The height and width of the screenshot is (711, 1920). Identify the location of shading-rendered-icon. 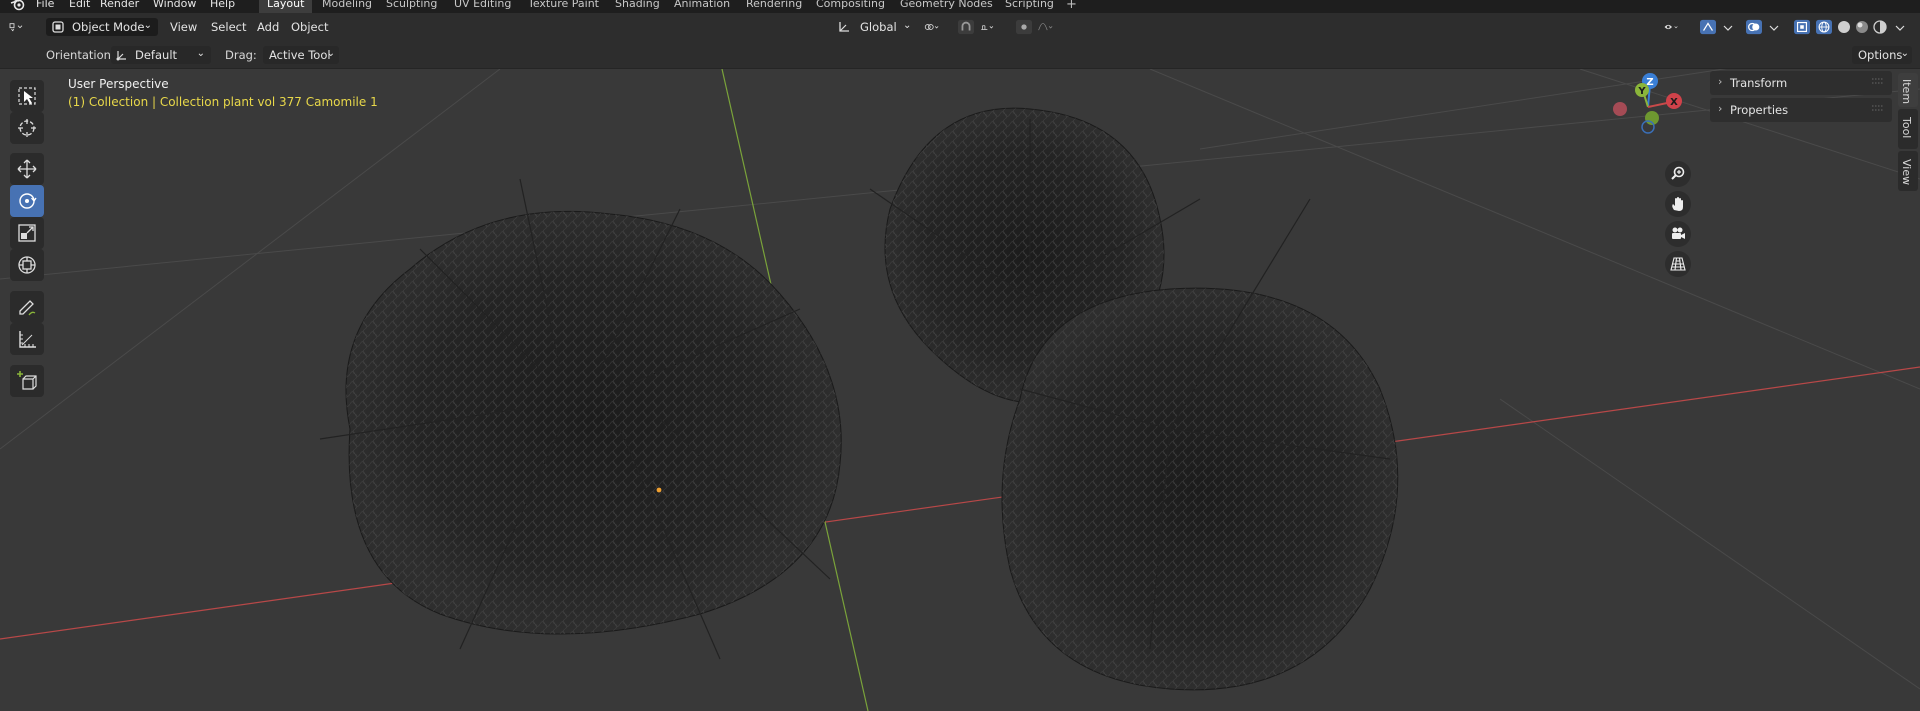
(1880, 27).